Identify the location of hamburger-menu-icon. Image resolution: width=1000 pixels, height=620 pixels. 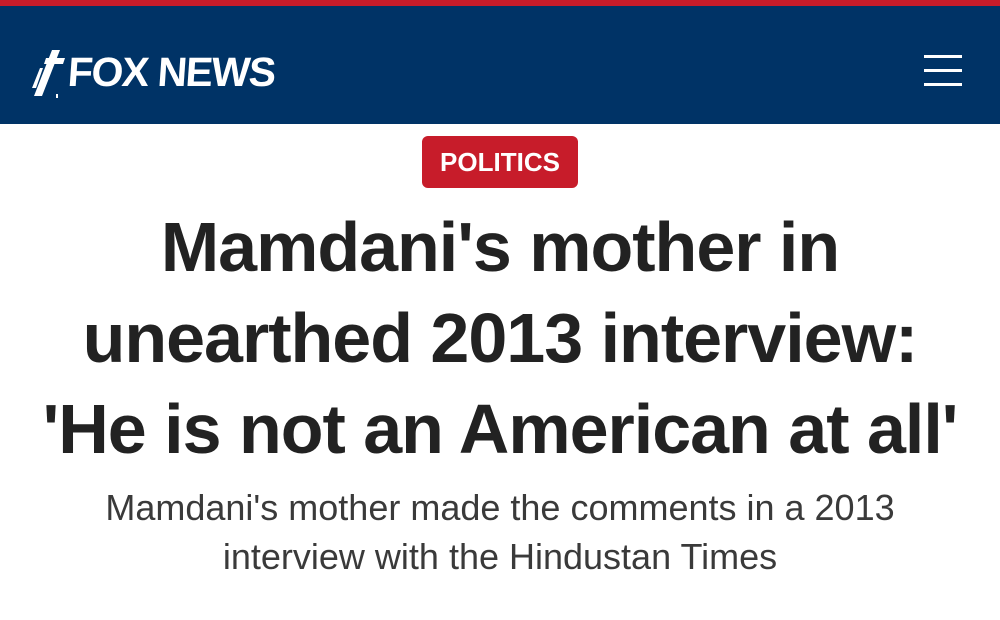
(943, 70).